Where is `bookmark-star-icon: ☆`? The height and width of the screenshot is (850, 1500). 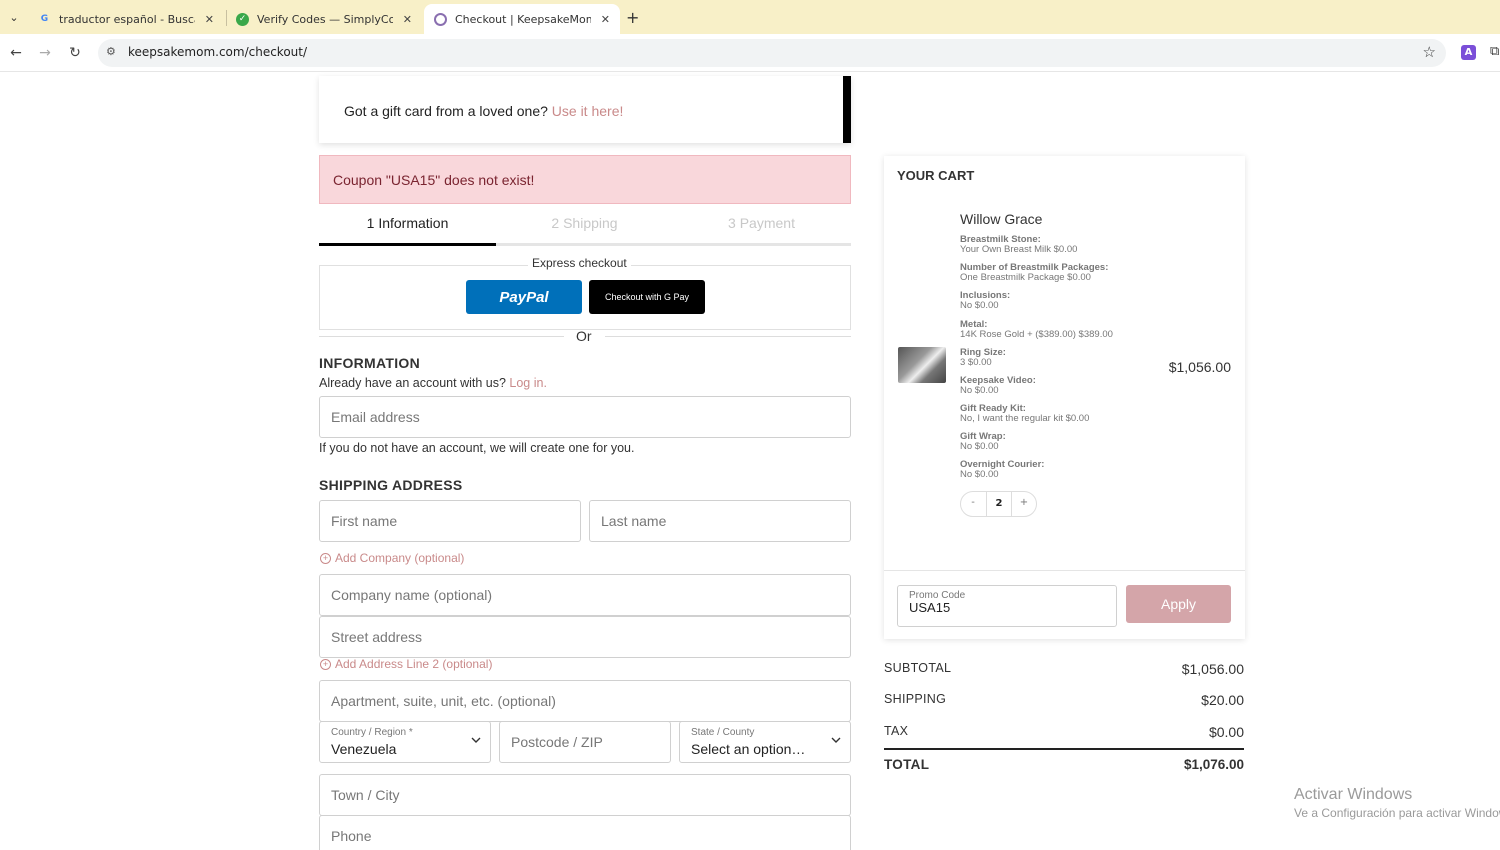
bookmark-star-icon: ☆ is located at coordinates (1429, 52).